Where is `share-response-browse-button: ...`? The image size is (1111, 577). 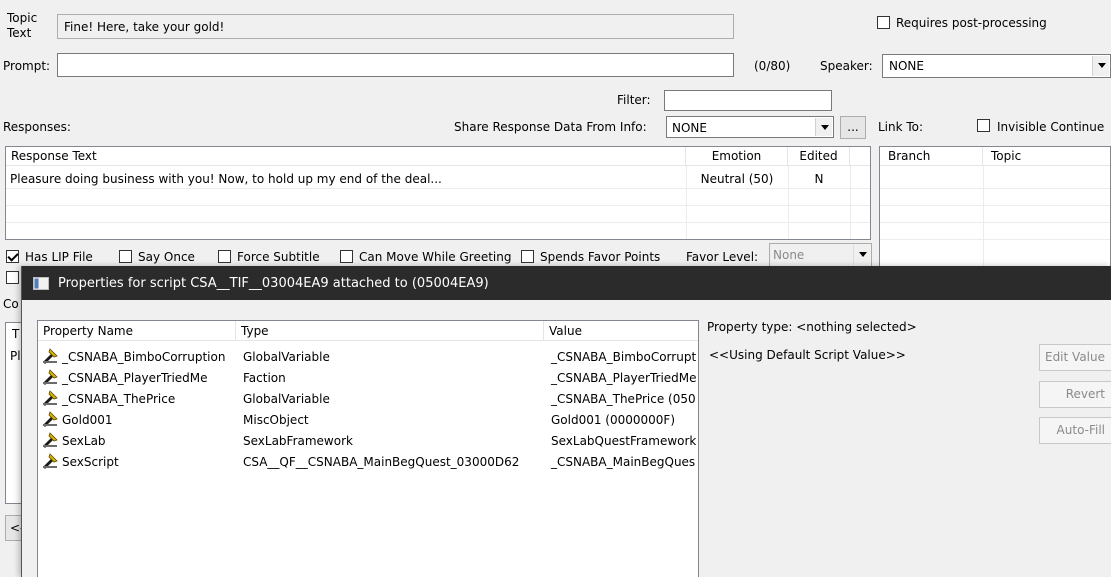 share-response-browse-button: ... is located at coordinates (853, 127).